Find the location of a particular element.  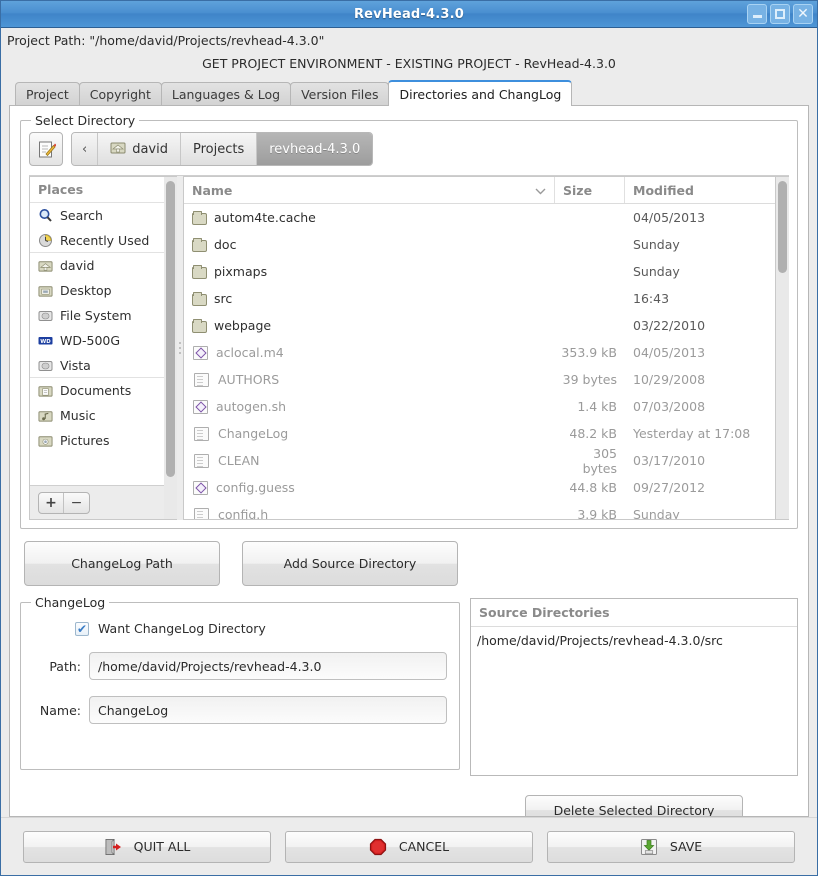

sidebar-item-label: david is located at coordinates (77, 265).